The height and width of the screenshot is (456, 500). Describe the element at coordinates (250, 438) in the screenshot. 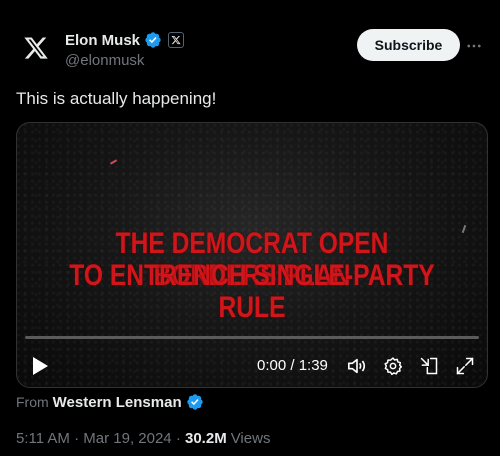

I see `views-label: Views` at that location.